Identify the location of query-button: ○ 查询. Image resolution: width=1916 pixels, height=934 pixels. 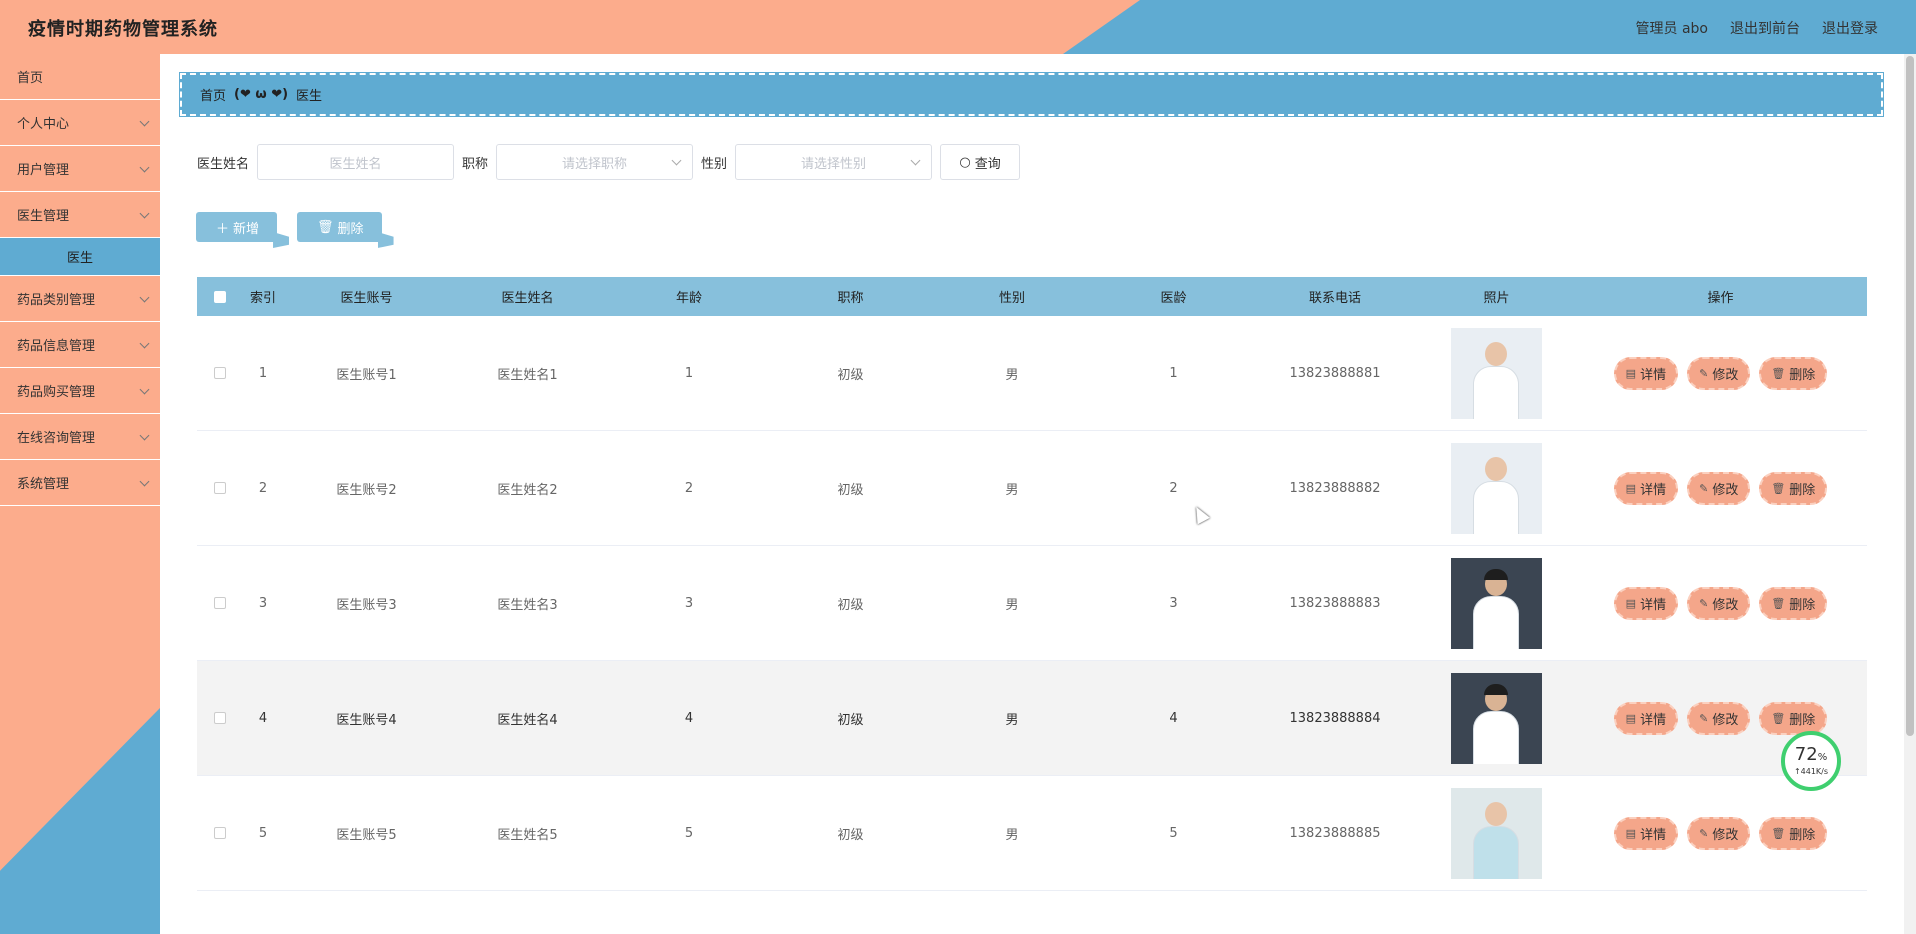
(980, 162).